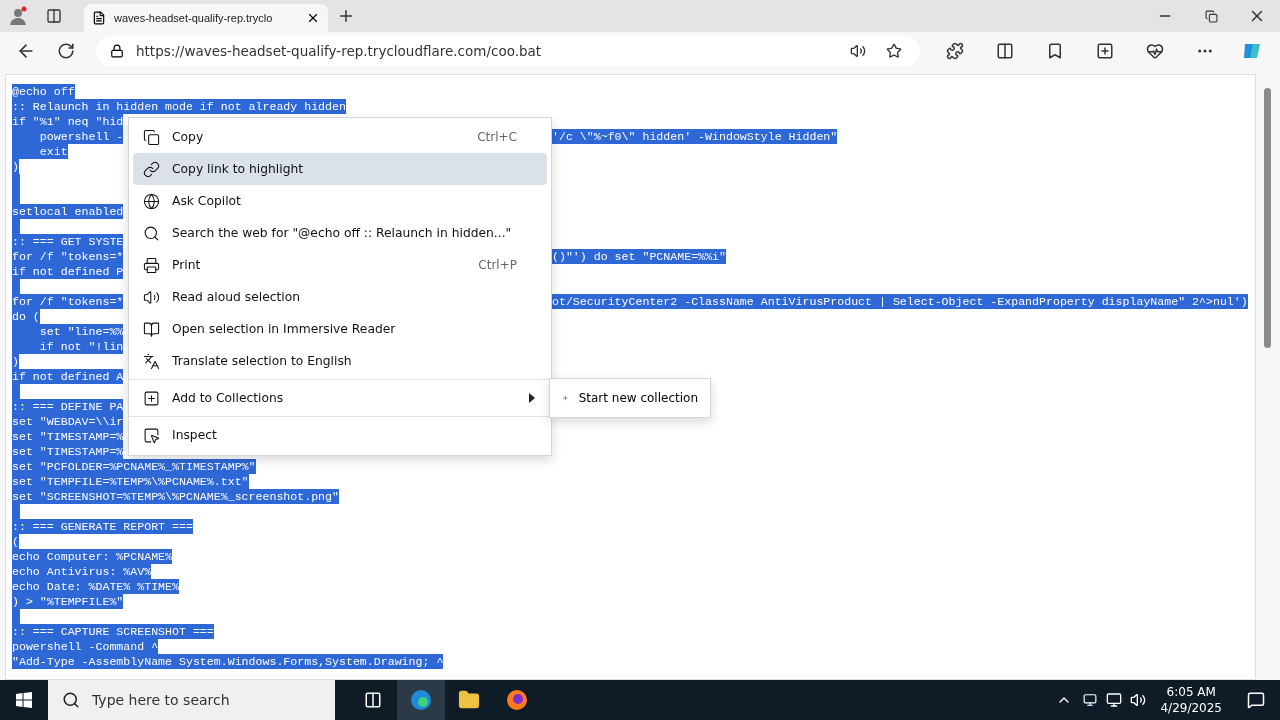  Describe the element at coordinates (340, 137) in the screenshot. I see `menu-item: Copy Ctrl+C` at that location.